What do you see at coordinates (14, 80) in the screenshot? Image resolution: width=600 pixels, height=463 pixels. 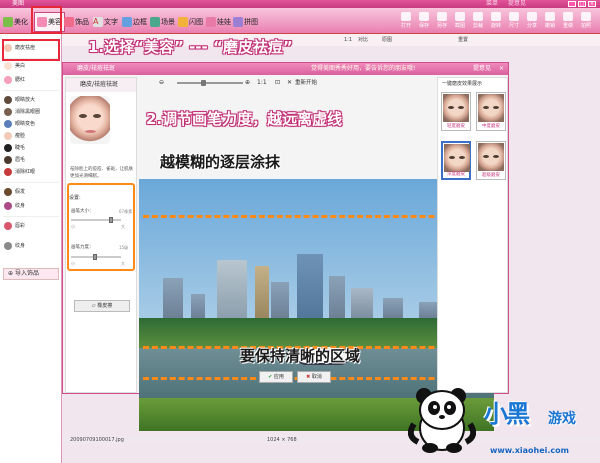 I see `sidebar-item-blush: 腮红` at bounding box center [14, 80].